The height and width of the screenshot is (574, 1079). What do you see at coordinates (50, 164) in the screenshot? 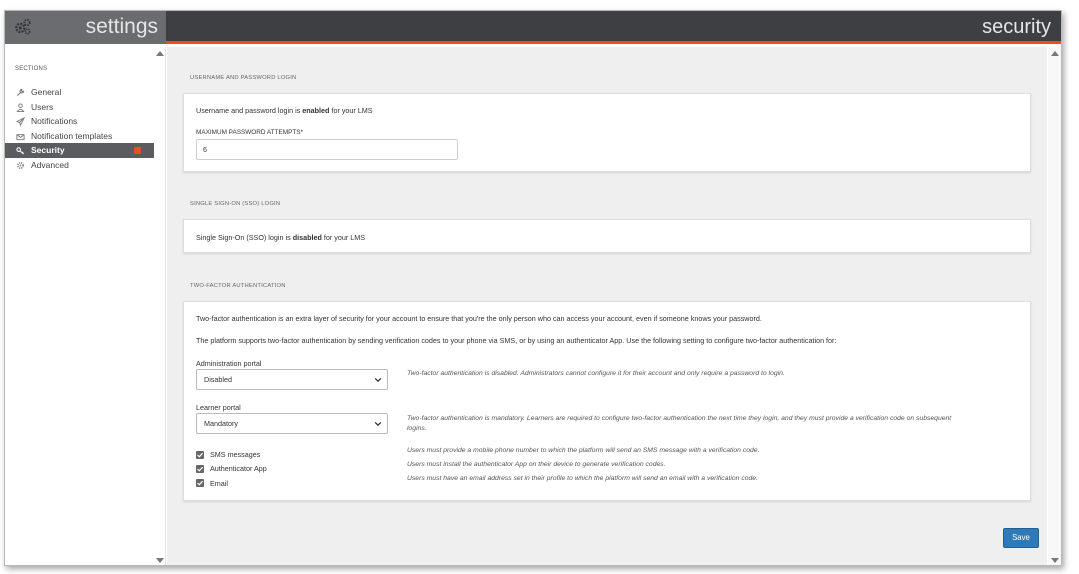
I see `sidebar-item-label: Advanced` at bounding box center [50, 164].